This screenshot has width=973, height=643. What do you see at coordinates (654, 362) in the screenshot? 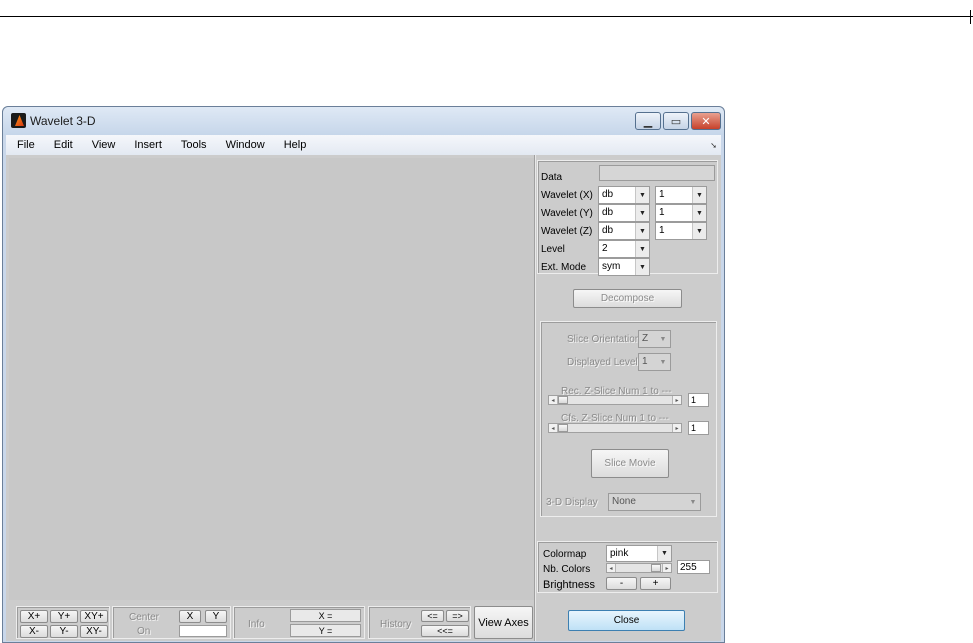
I see `displayed-level-popup: 1 ▼` at bounding box center [654, 362].